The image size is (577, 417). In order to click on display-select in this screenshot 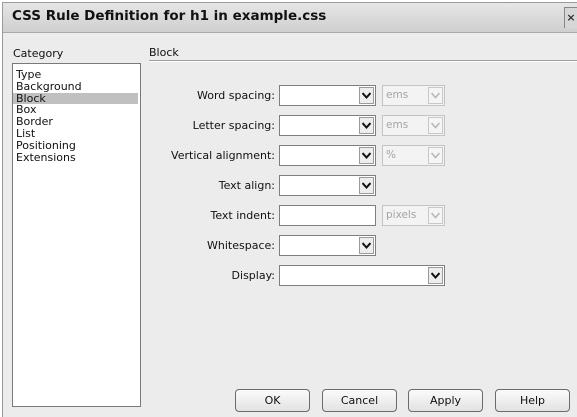, I will do `click(362, 275)`.